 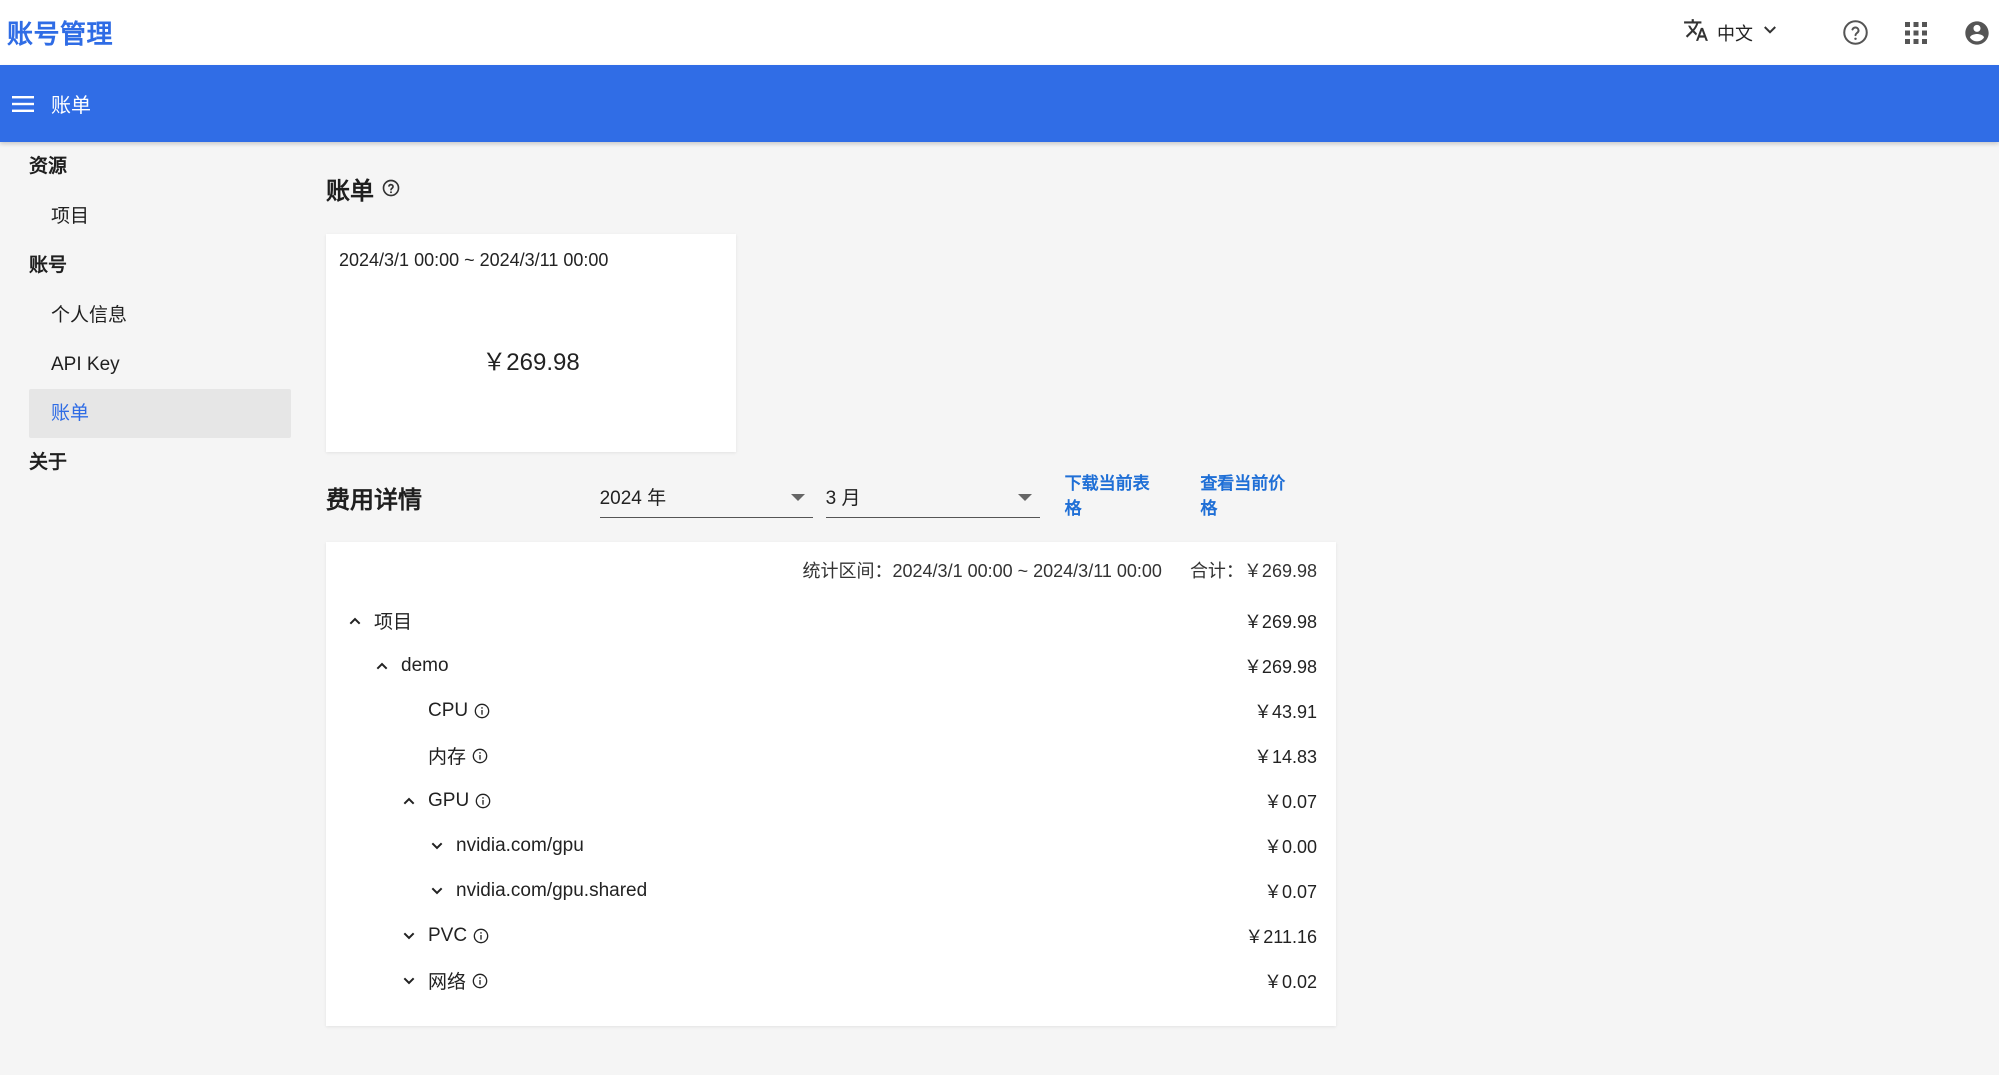 What do you see at coordinates (831, 935) in the screenshot?
I see `tree-row: PVC ￥211.16` at bounding box center [831, 935].